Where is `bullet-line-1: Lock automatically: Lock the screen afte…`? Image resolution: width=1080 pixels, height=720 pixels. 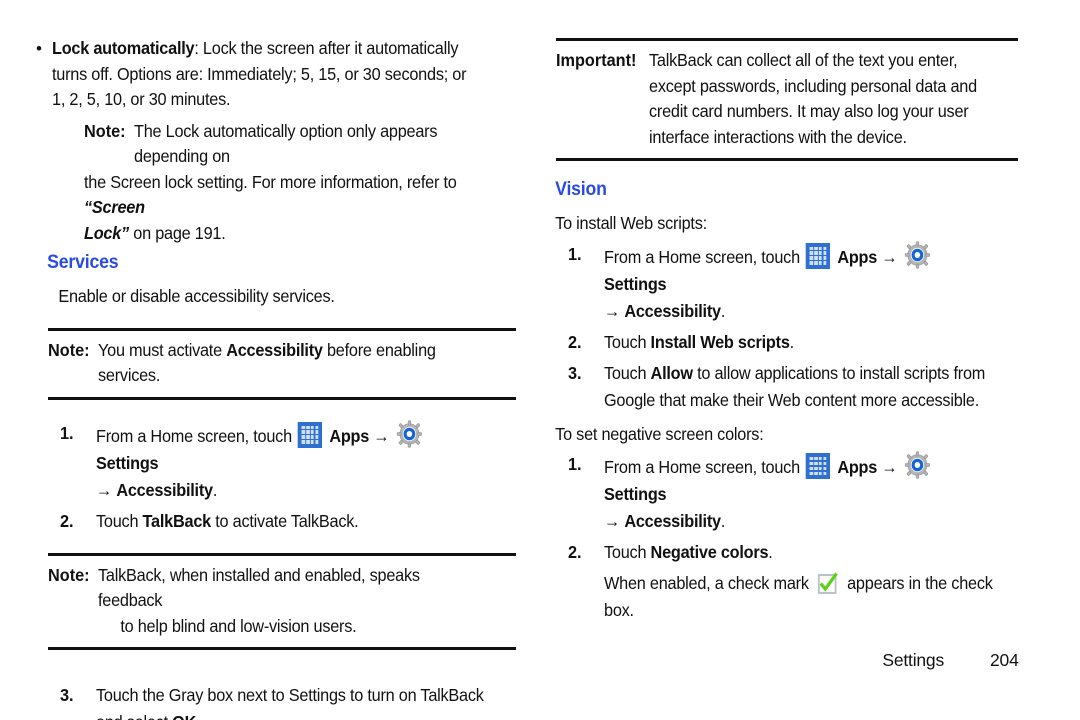 bullet-line-1: Lock automatically: Lock the screen afte… is located at coordinates (268, 49).